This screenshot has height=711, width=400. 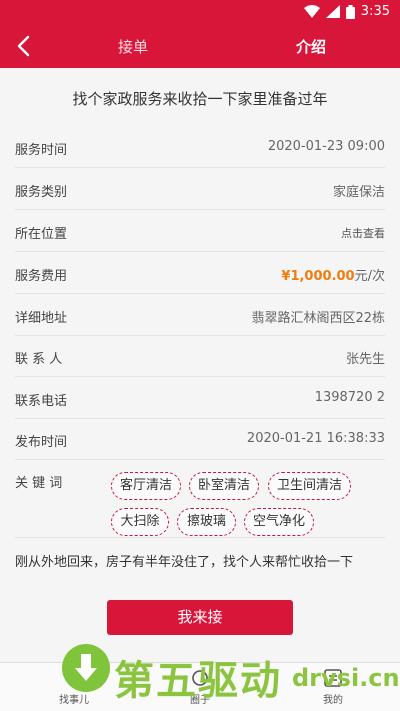 I want to click on price-amount: ¥1,000.00, so click(x=318, y=276).